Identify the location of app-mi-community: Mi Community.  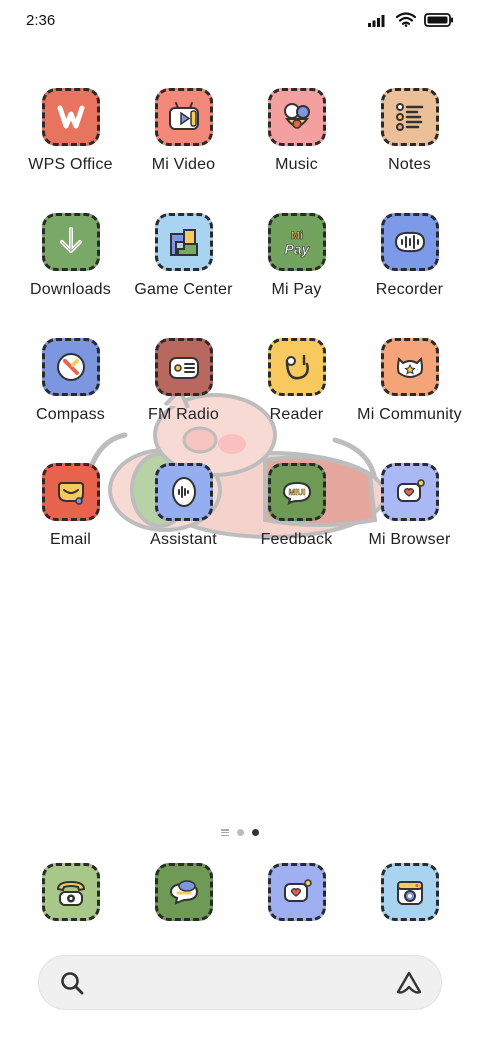
(409, 400).